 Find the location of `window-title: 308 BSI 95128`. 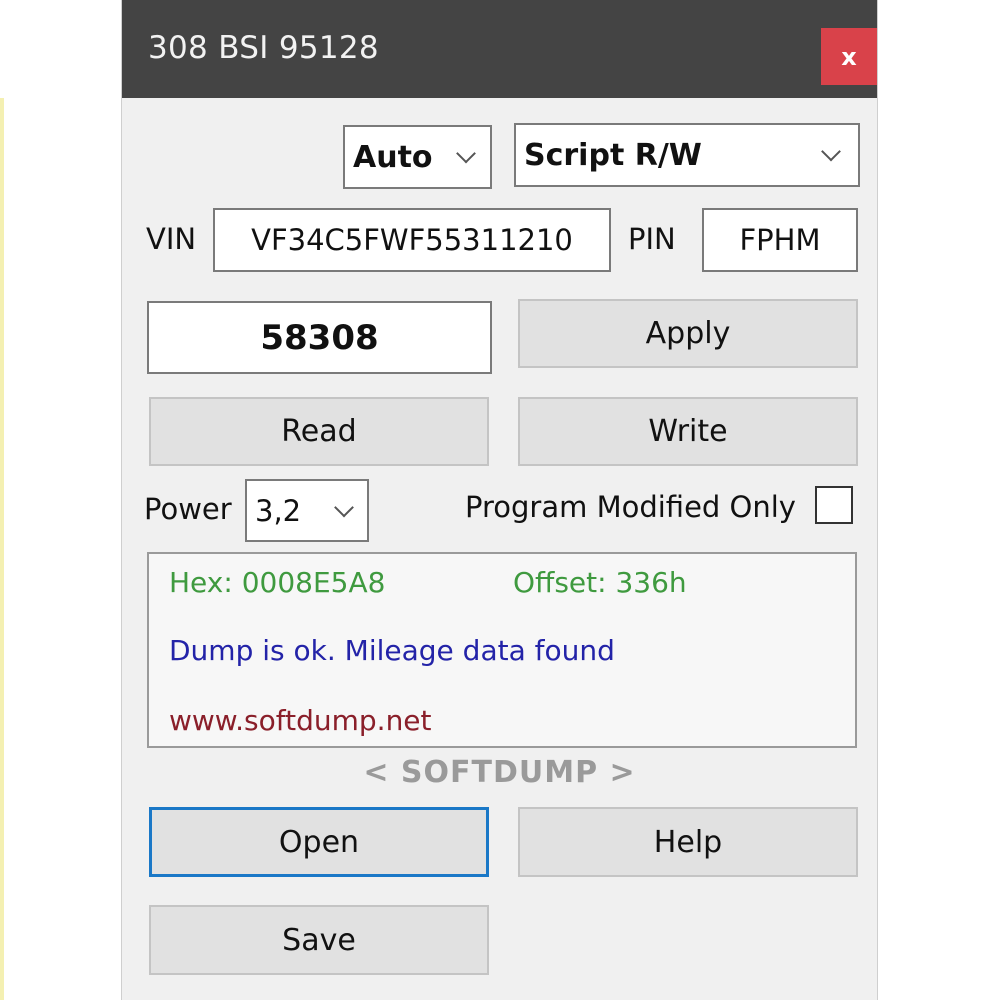

window-title: 308 BSI 95128 is located at coordinates (263, 48).